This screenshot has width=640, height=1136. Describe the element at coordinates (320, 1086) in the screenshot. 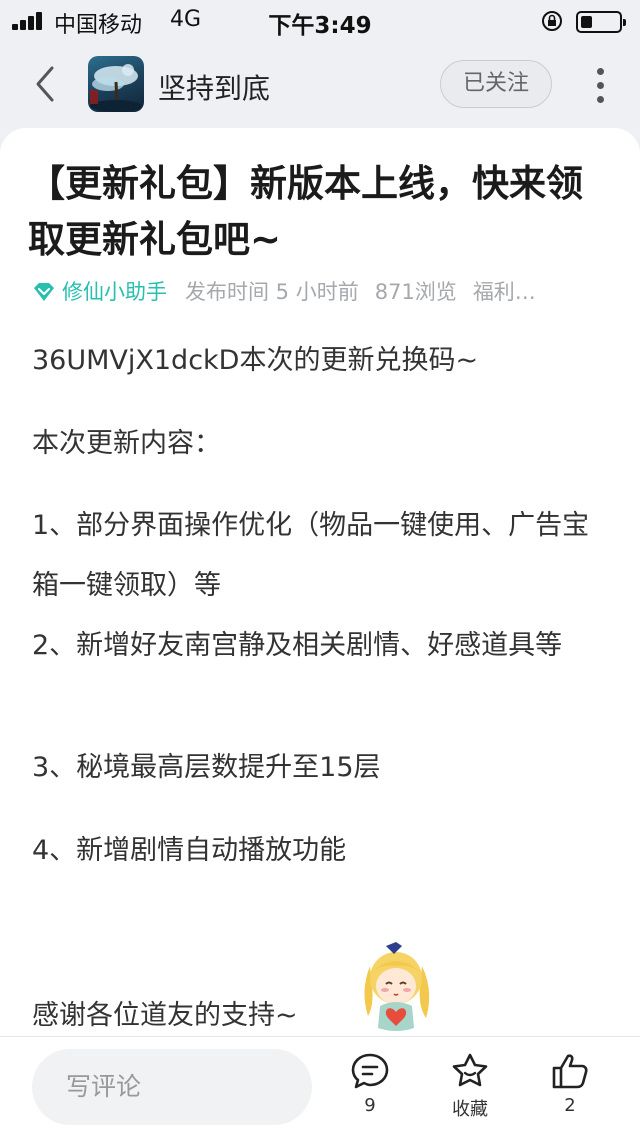

I see `bottom-action-bar: 写评论 9 收藏 2` at that location.